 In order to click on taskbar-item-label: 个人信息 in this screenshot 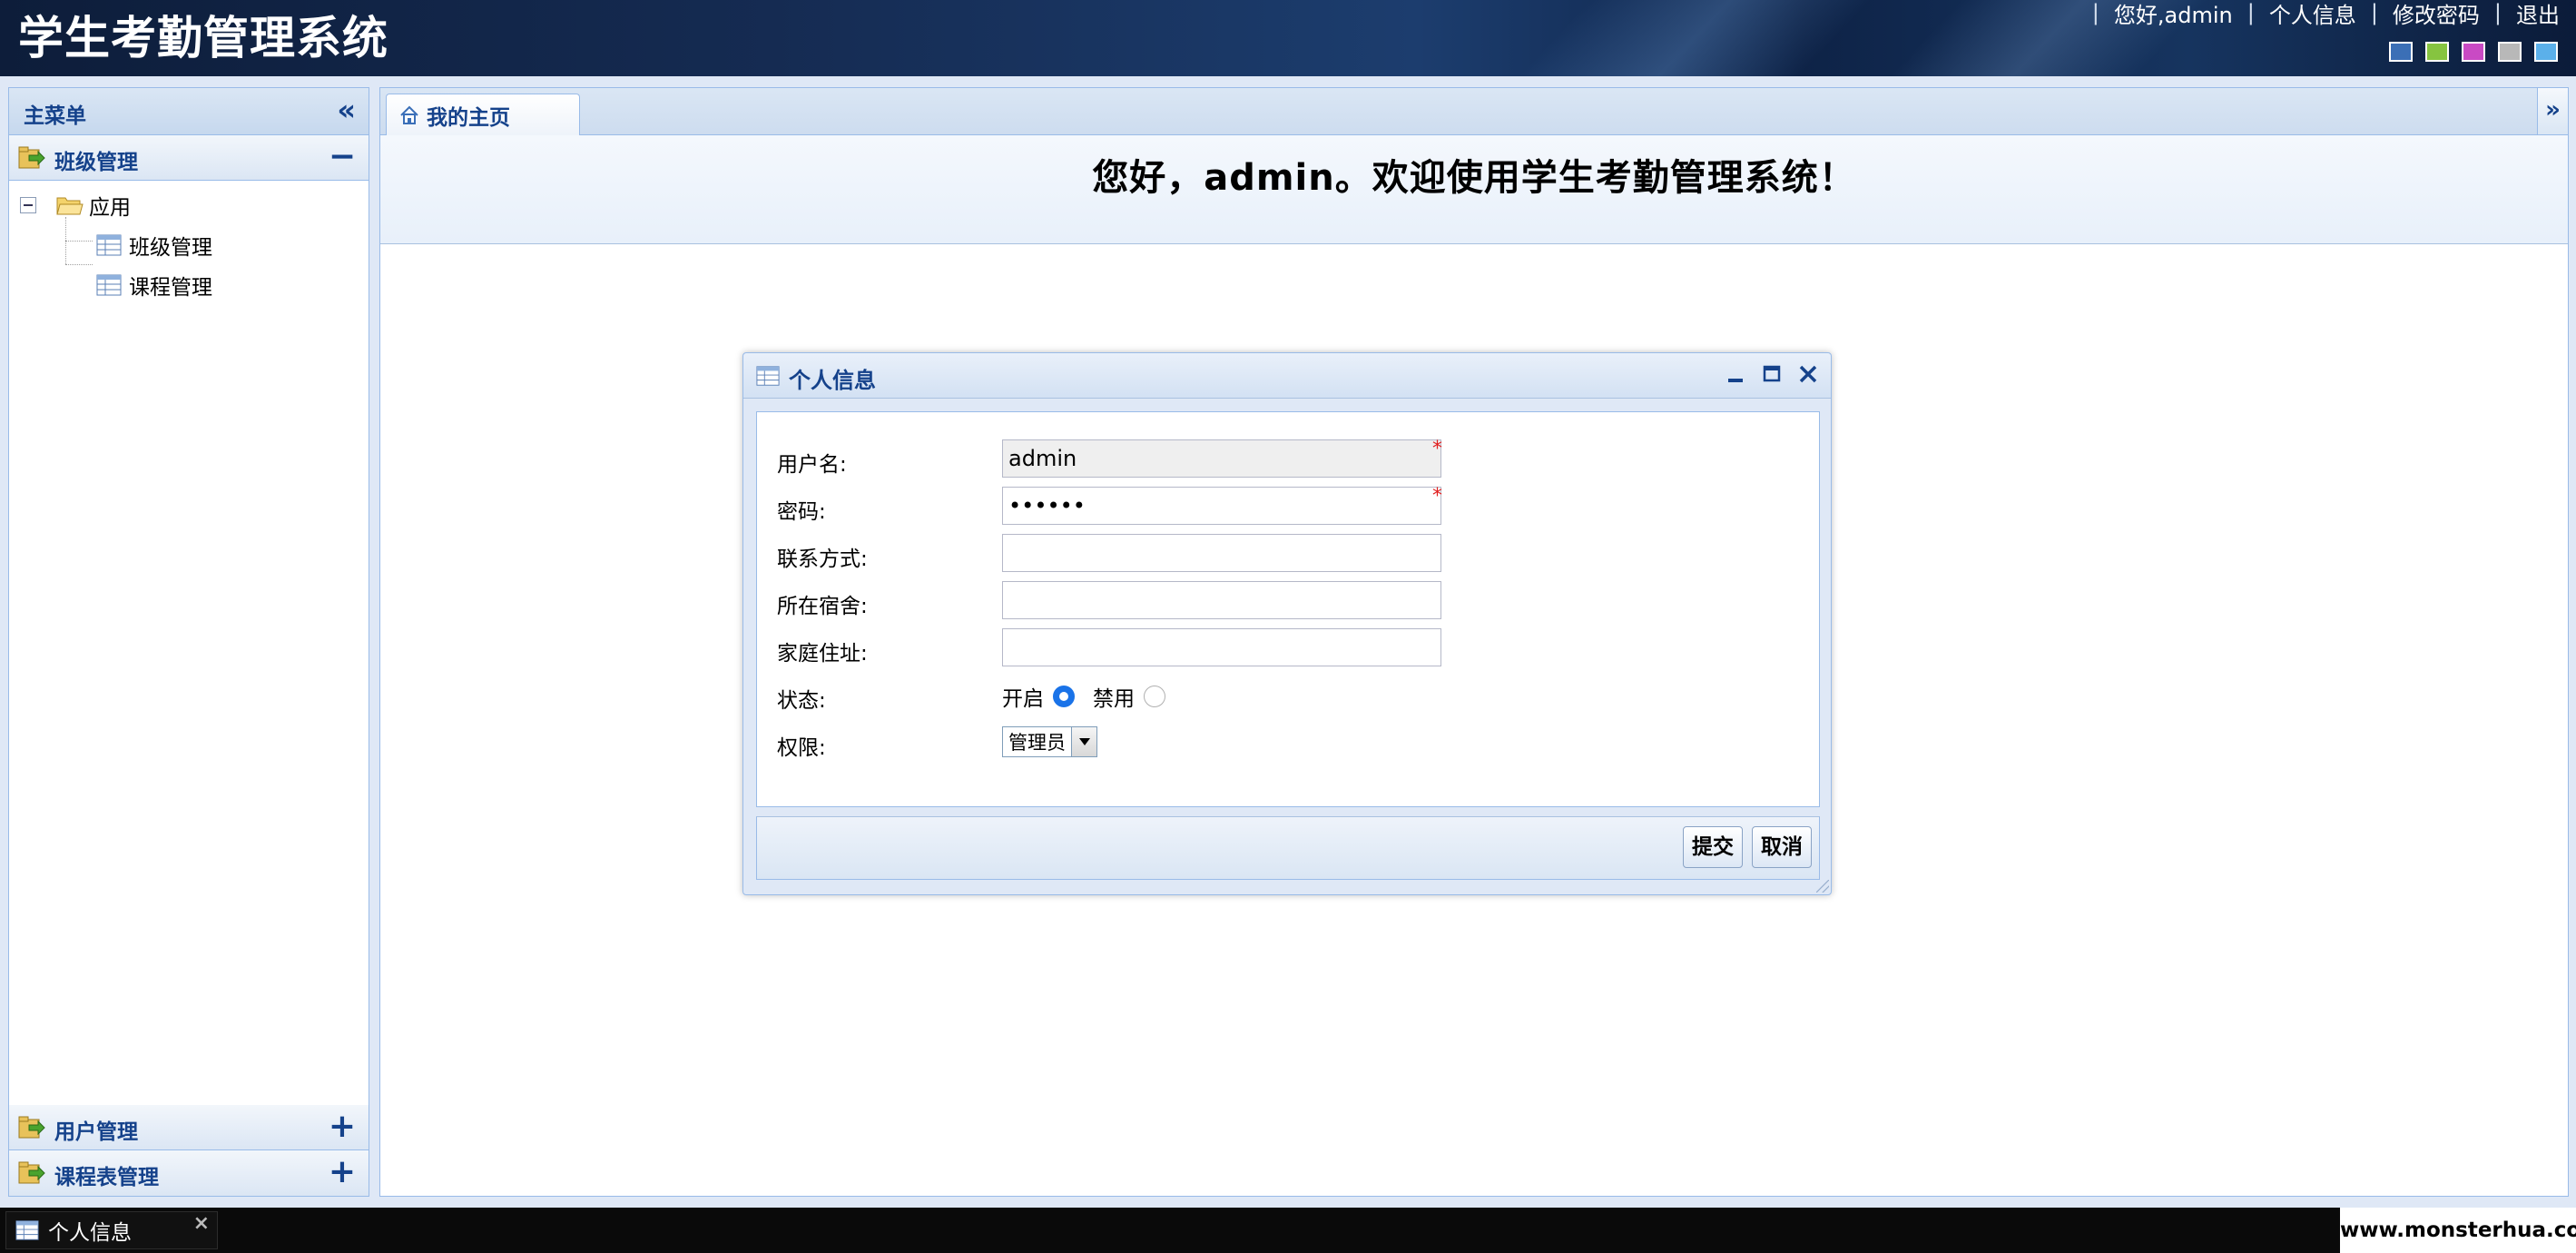, I will do `click(90, 1233)`.